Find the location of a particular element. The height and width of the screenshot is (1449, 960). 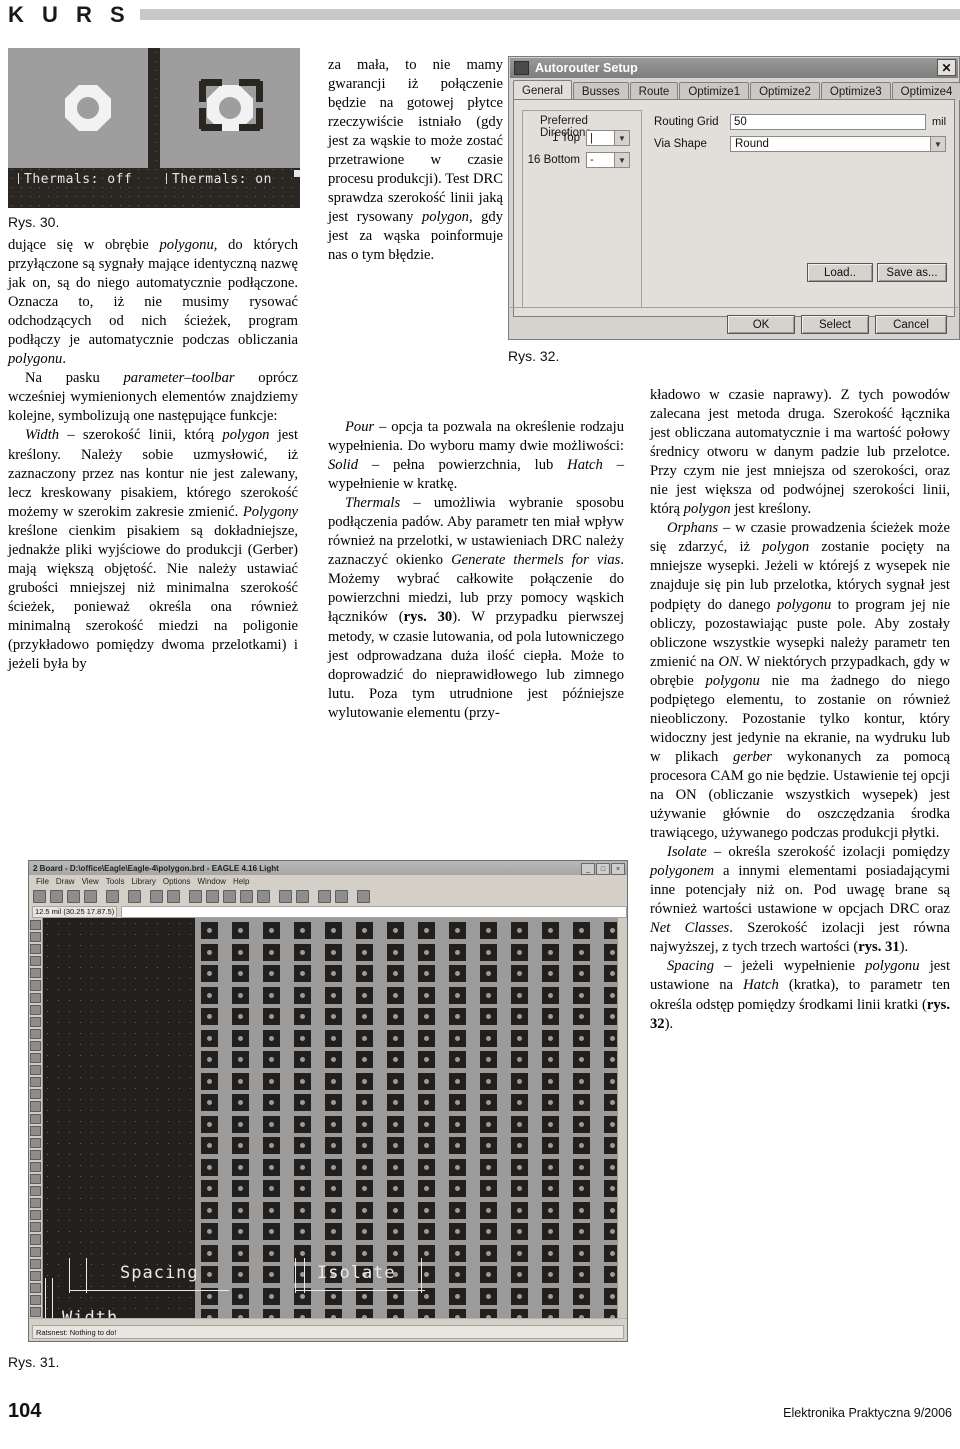

via-icon is located at coordinates (35, 1299).